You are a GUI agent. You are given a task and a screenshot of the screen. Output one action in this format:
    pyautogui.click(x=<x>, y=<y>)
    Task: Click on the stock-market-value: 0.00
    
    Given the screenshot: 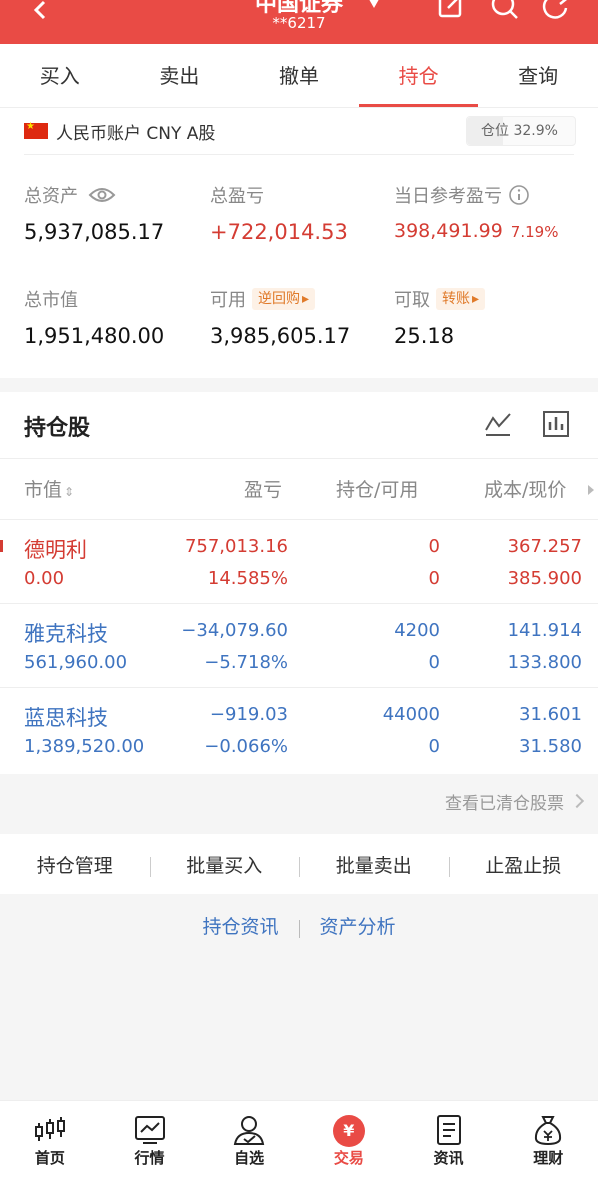 What is the action you would take?
    pyautogui.click(x=44, y=578)
    